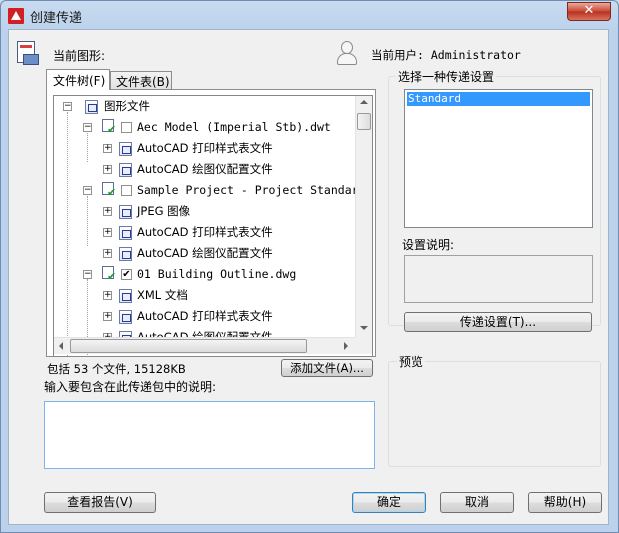 Image resolution: width=619 pixels, height=533 pixels. I want to click on window-title: 创建传递, so click(56, 18).